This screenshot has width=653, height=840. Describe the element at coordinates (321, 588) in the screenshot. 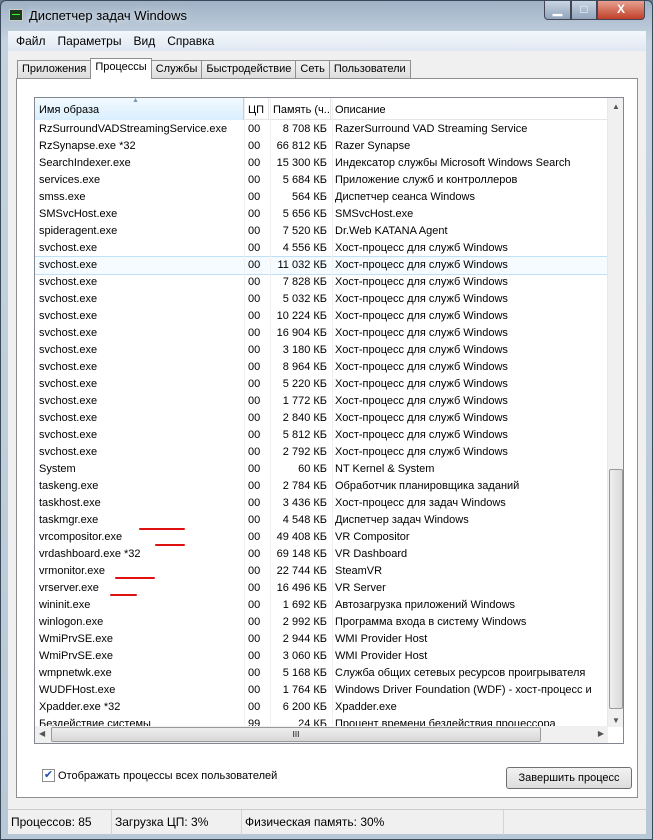

I see `table-row: vrserver.exe 00 16 496 КБ VR Server` at that location.